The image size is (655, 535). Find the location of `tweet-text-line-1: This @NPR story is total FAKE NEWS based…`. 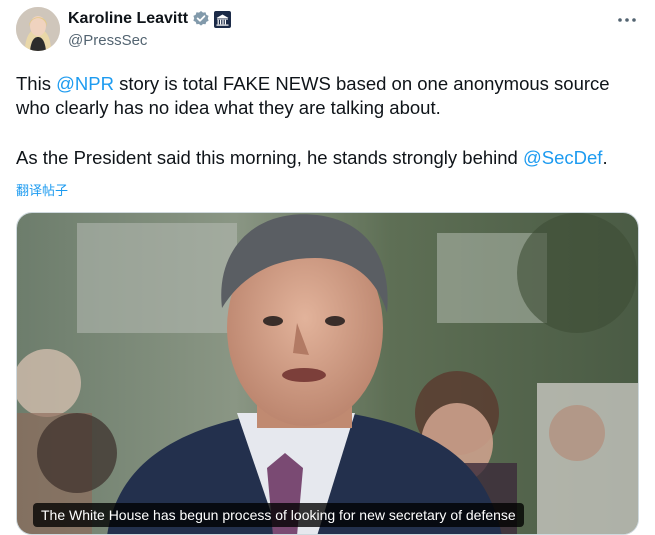

tweet-text-line-1: This @NPR story is total FAKE NEWS based… is located at coordinates (328, 84).